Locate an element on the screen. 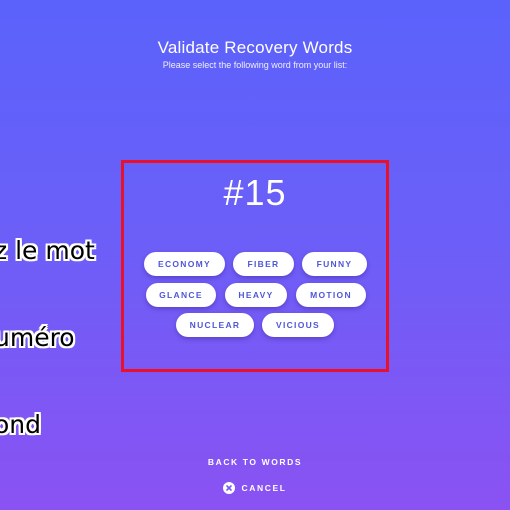  back-to-words-link: BACK TO WORDS is located at coordinates (255, 462).